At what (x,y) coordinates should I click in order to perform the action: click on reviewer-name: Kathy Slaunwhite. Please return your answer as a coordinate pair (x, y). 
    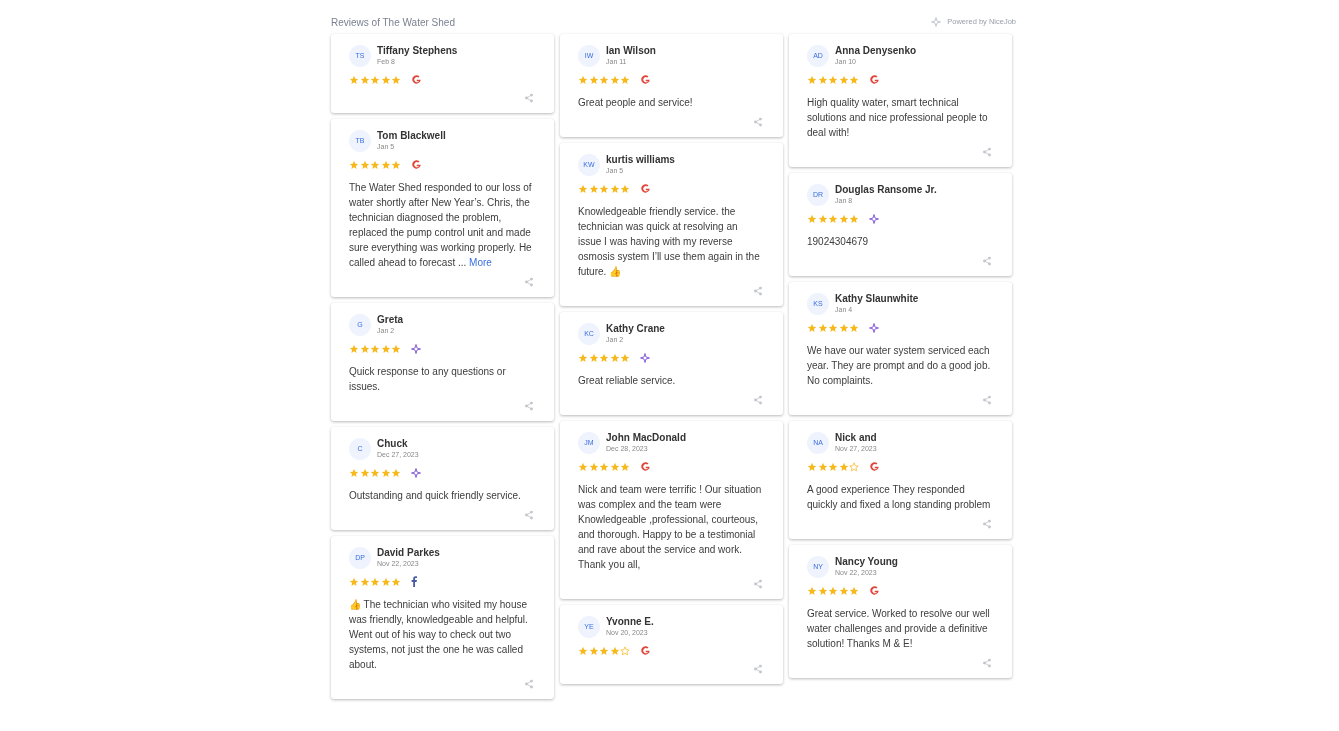
    Looking at the image, I should click on (877, 299).